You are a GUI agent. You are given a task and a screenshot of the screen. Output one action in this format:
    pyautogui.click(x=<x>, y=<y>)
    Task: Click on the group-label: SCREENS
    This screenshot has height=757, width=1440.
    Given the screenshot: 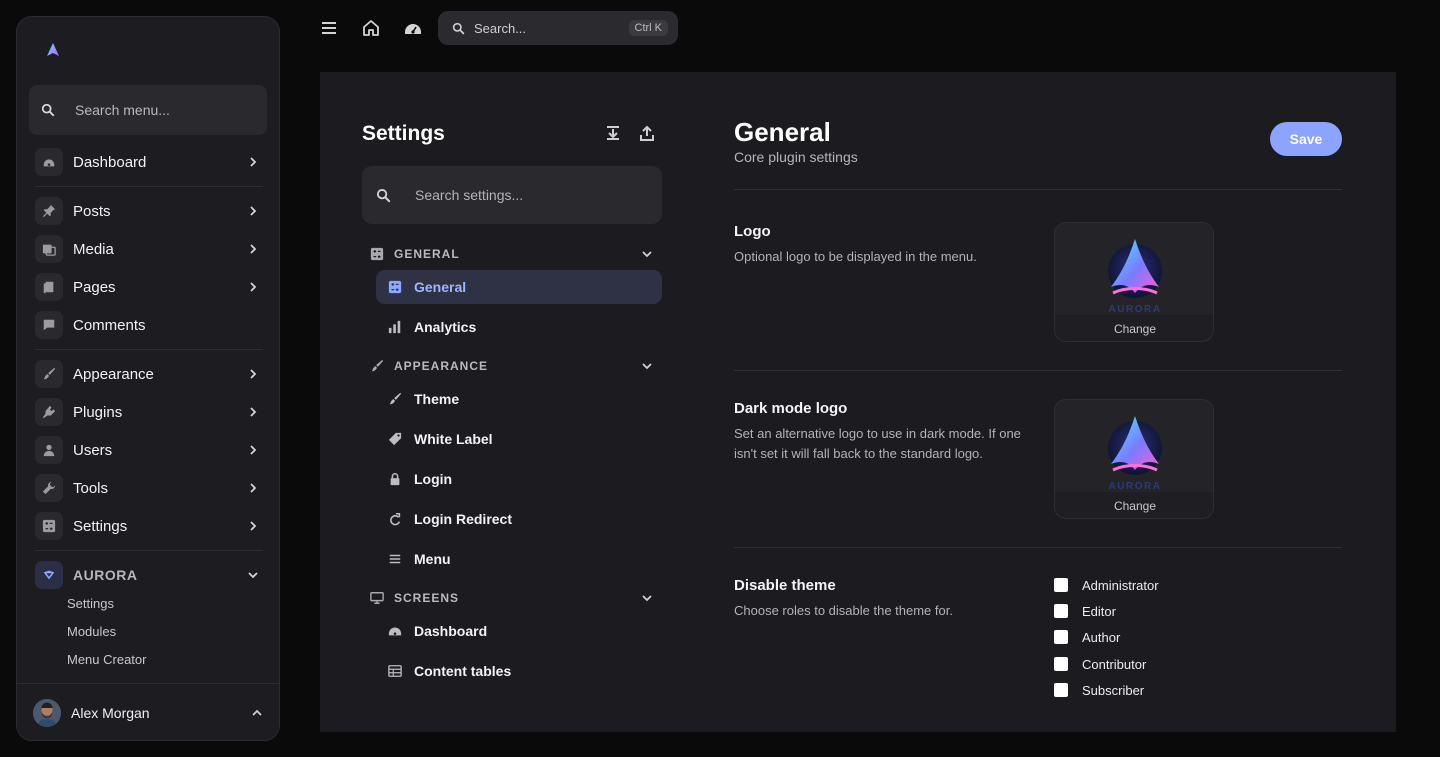 What is the action you would take?
    pyautogui.click(x=427, y=598)
    